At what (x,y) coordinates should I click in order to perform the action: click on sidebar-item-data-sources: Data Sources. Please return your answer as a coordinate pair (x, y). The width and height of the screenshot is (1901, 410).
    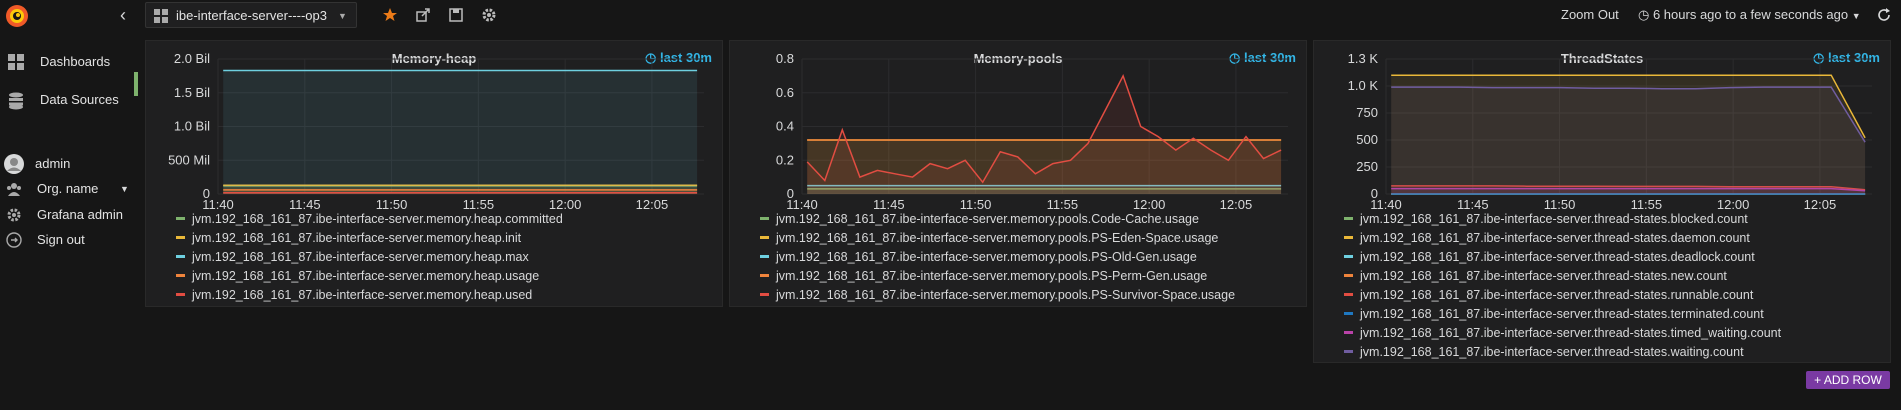
    Looking at the image, I should click on (70, 100).